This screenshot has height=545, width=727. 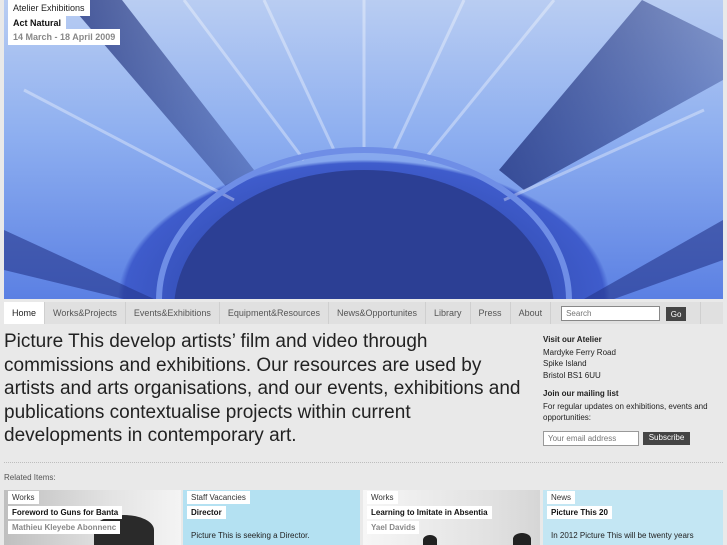 What do you see at coordinates (579, 352) in the screenshot?
I see `address-line: Mardyke Ferry Road` at bounding box center [579, 352].